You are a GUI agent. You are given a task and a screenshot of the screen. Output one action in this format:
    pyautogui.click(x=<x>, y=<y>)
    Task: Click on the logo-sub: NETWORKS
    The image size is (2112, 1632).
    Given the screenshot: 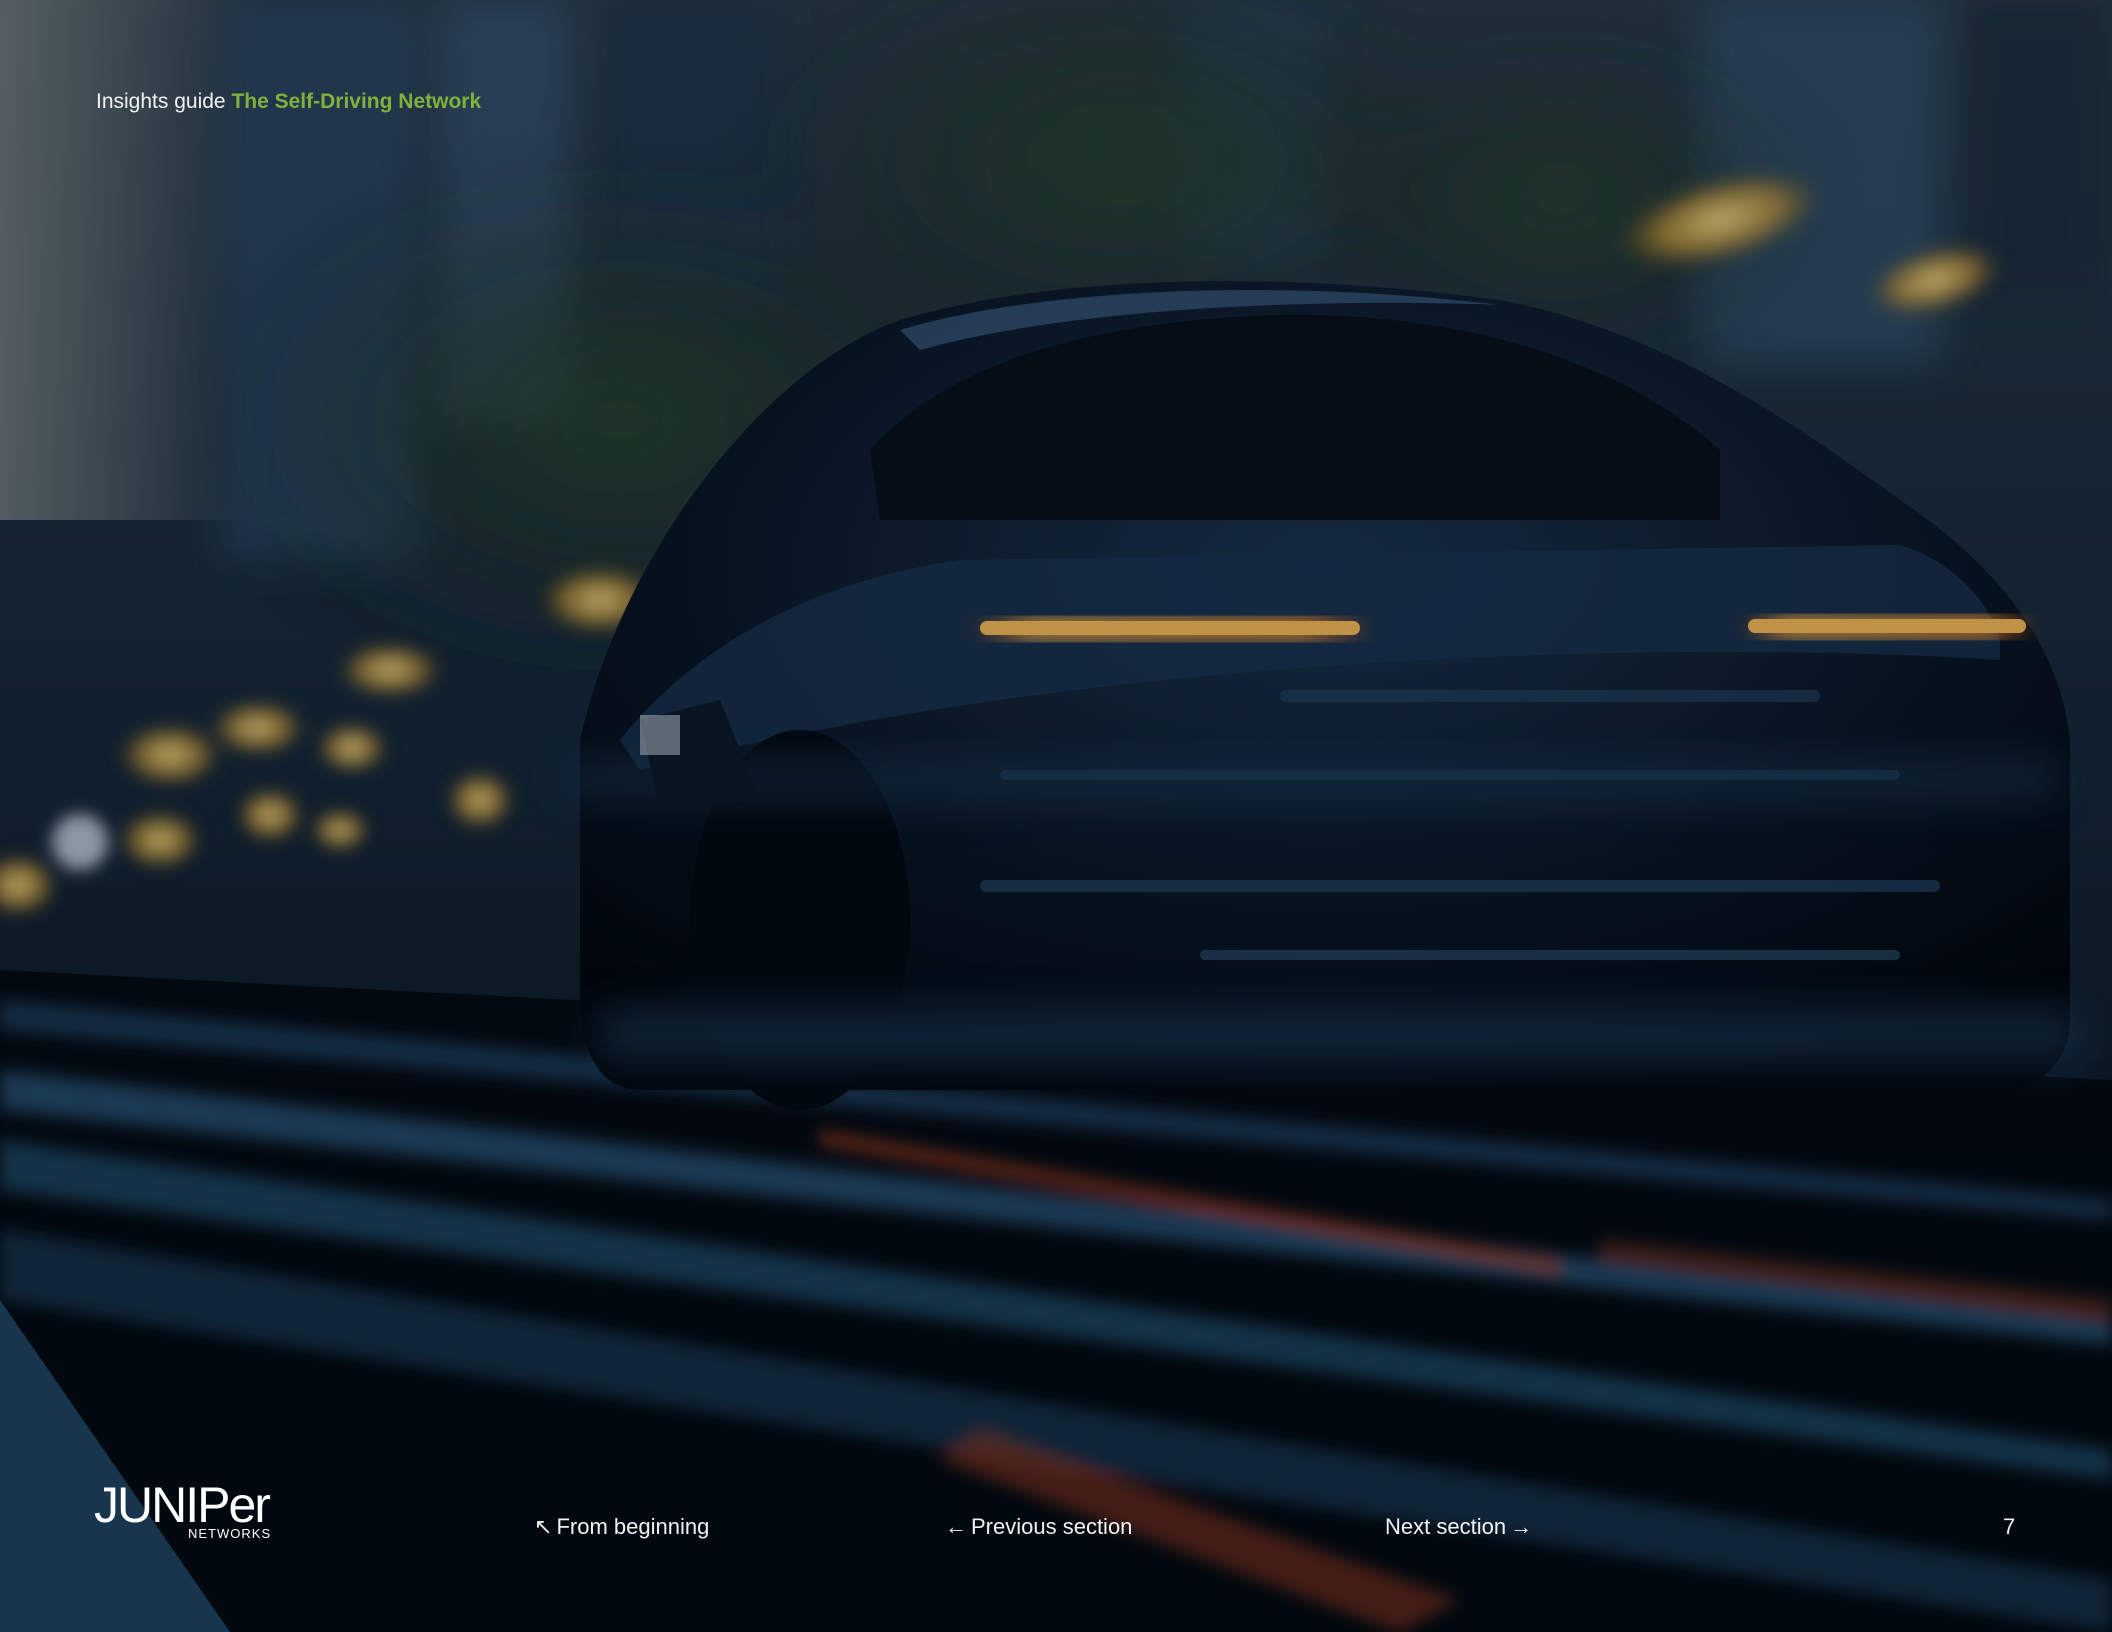 What is the action you would take?
    pyautogui.click(x=229, y=1533)
    